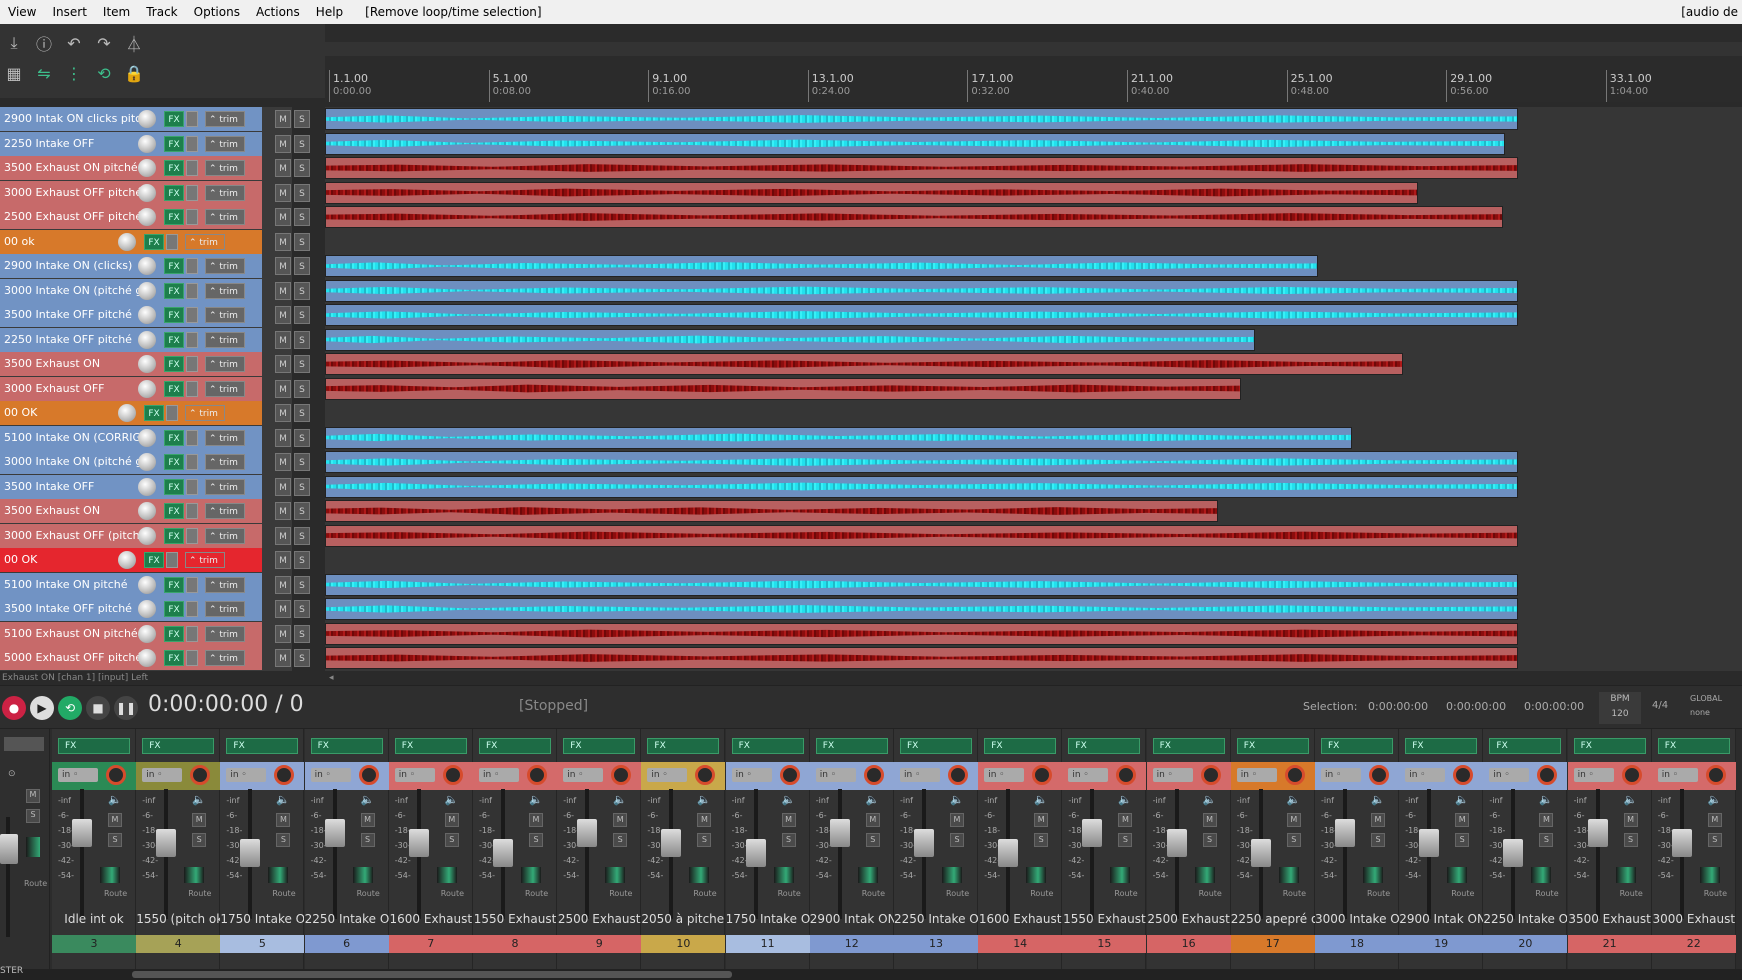  I want to click on stop-button: ■, so click(98, 708).